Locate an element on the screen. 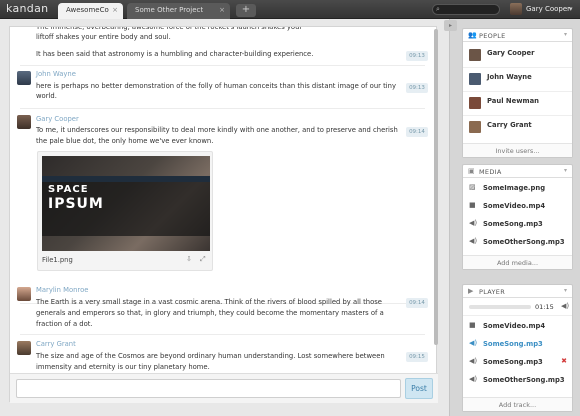  media-name: SomeVideo.mp4 is located at coordinates (514, 206).